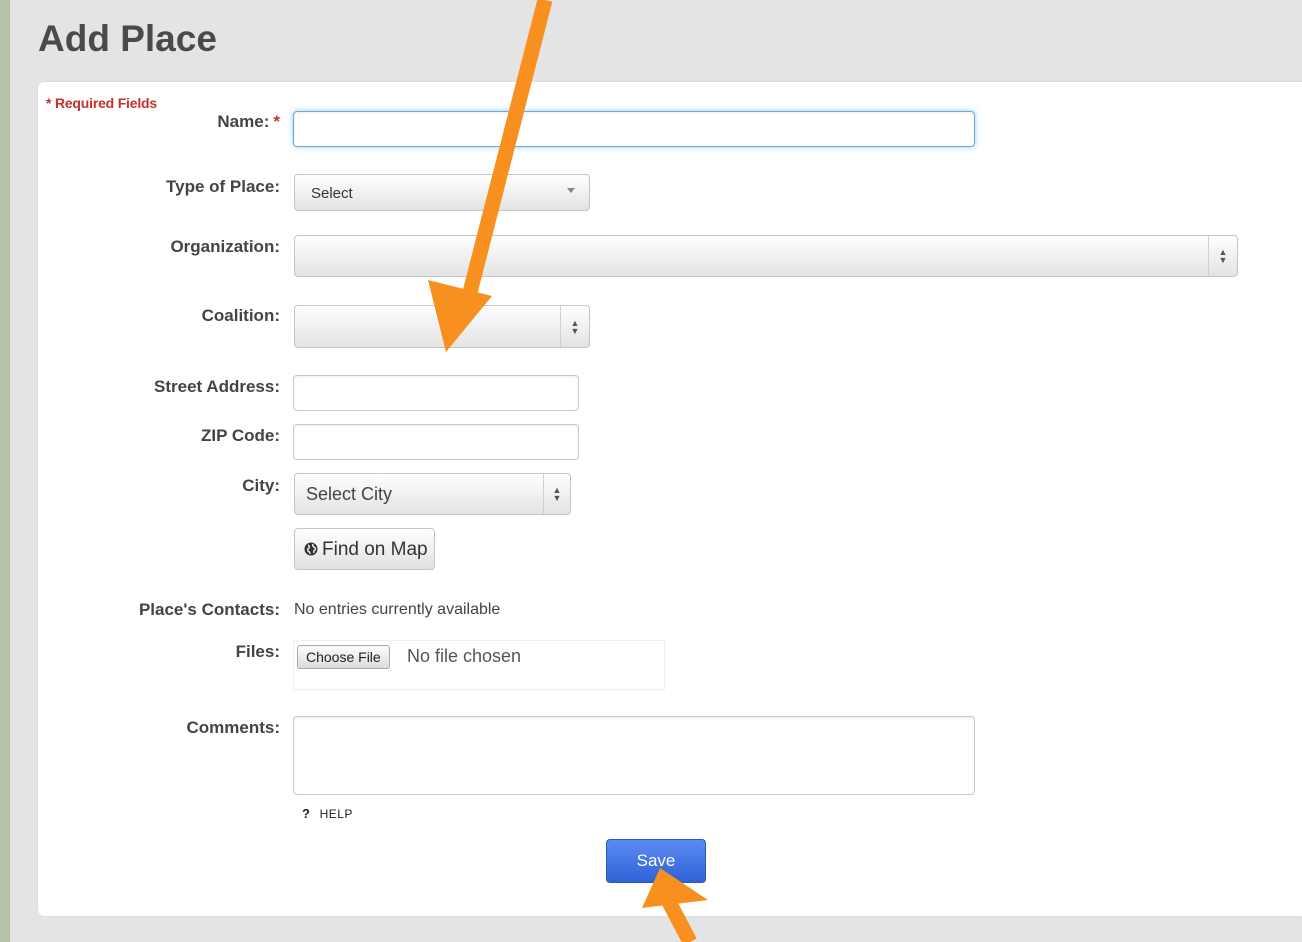 Image resolution: width=1302 pixels, height=942 pixels. Describe the element at coordinates (634, 129) in the screenshot. I see `name-input` at that location.